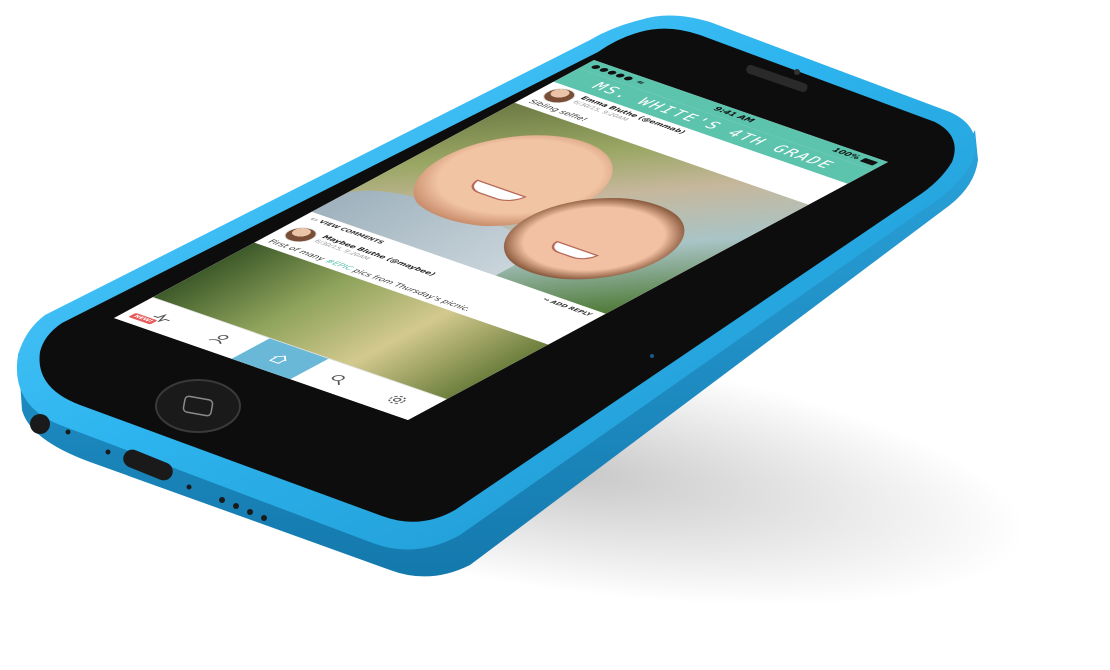 The image size is (1110, 670). Describe the element at coordinates (397, 399) in the screenshot. I see `settings-icon` at that location.